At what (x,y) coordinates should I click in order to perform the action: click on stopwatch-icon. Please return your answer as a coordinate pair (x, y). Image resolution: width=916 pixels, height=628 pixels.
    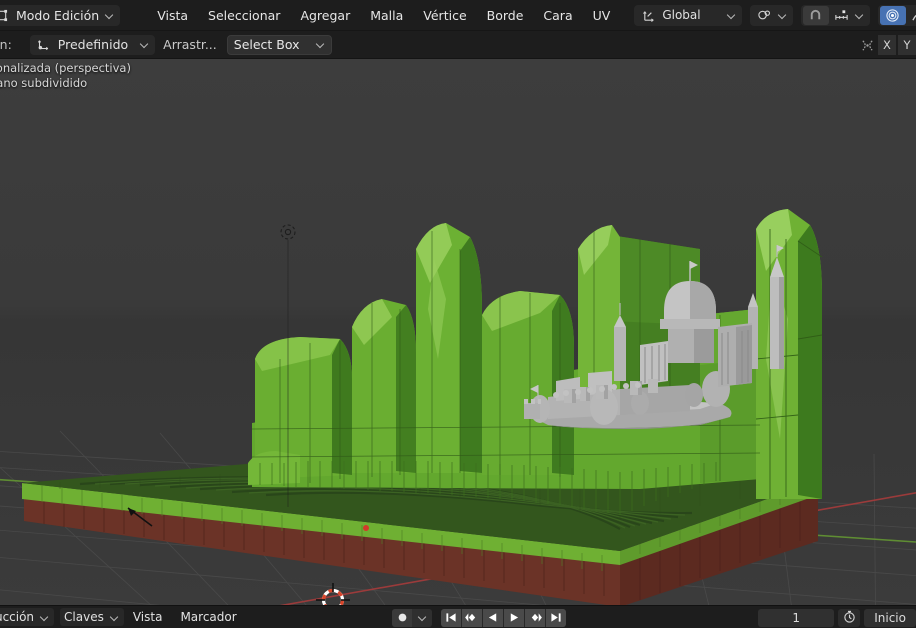
    Looking at the image, I should click on (849, 617).